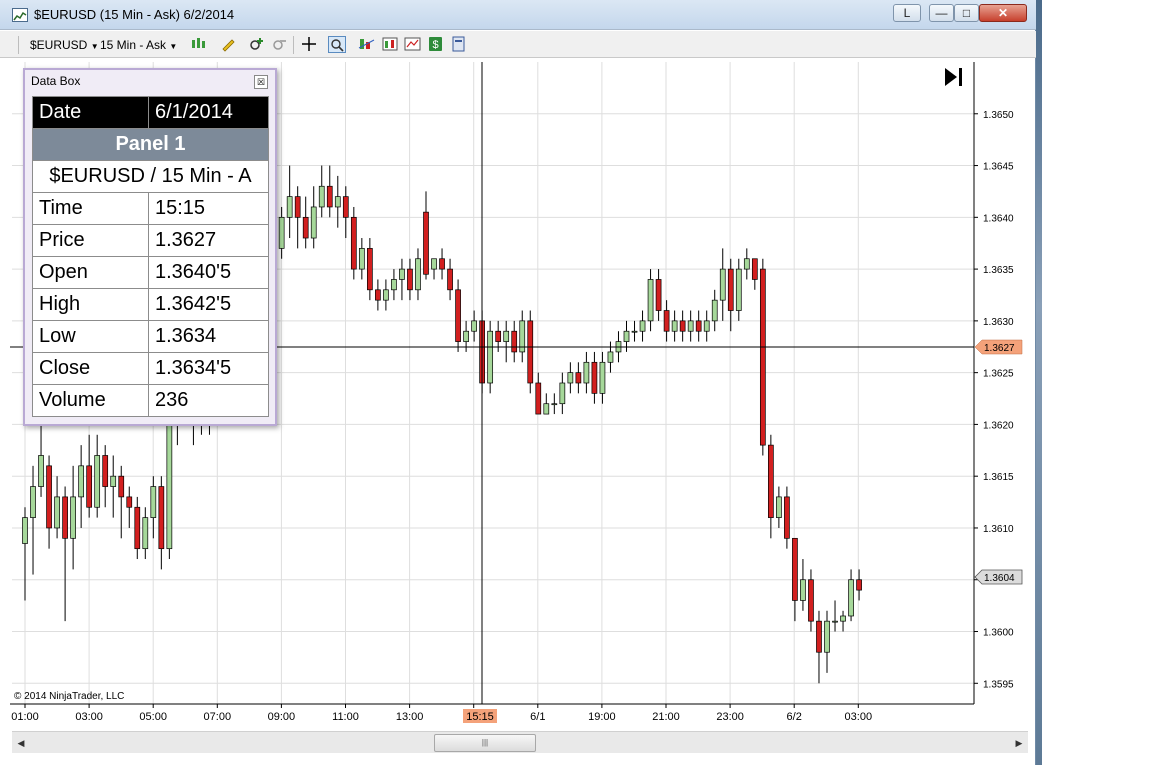 The height and width of the screenshot is (765, 1152). Describe the element at coordinates (1019, 743) in the screenshot. I see `scroll-right-arrow-icon: ▶` at that location.